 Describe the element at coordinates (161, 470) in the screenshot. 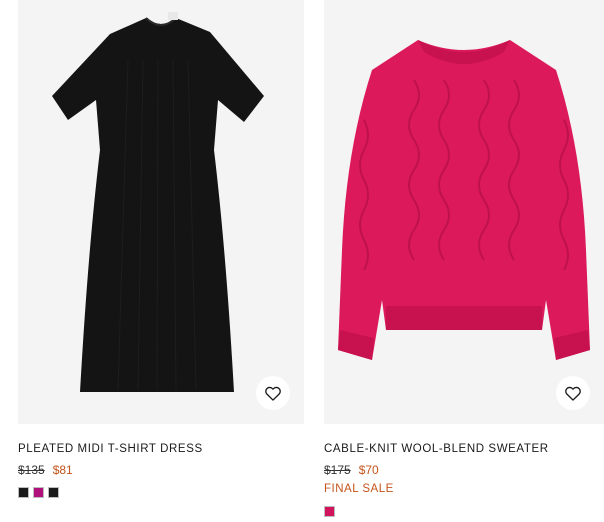

I see `price-row: $135 $81` at that location.